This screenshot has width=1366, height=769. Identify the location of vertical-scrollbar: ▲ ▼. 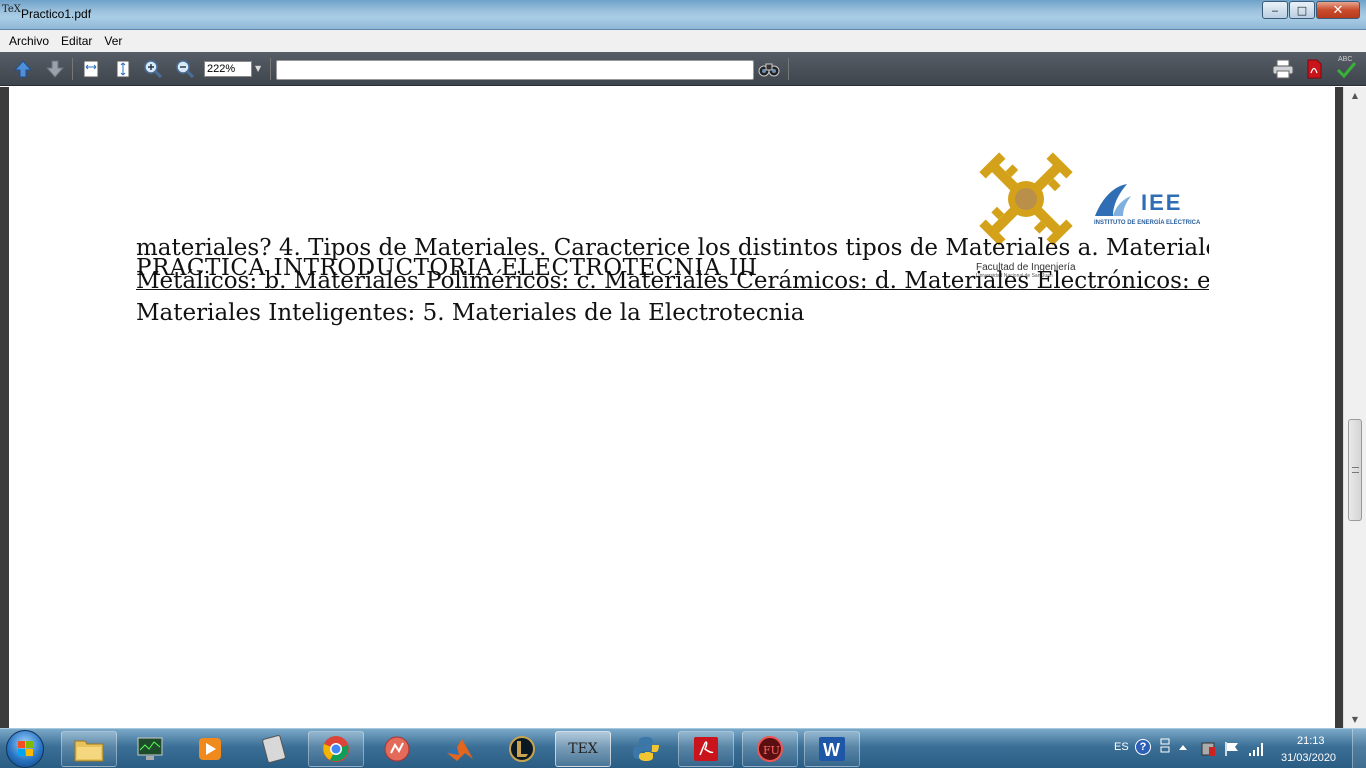
(1354, 407).